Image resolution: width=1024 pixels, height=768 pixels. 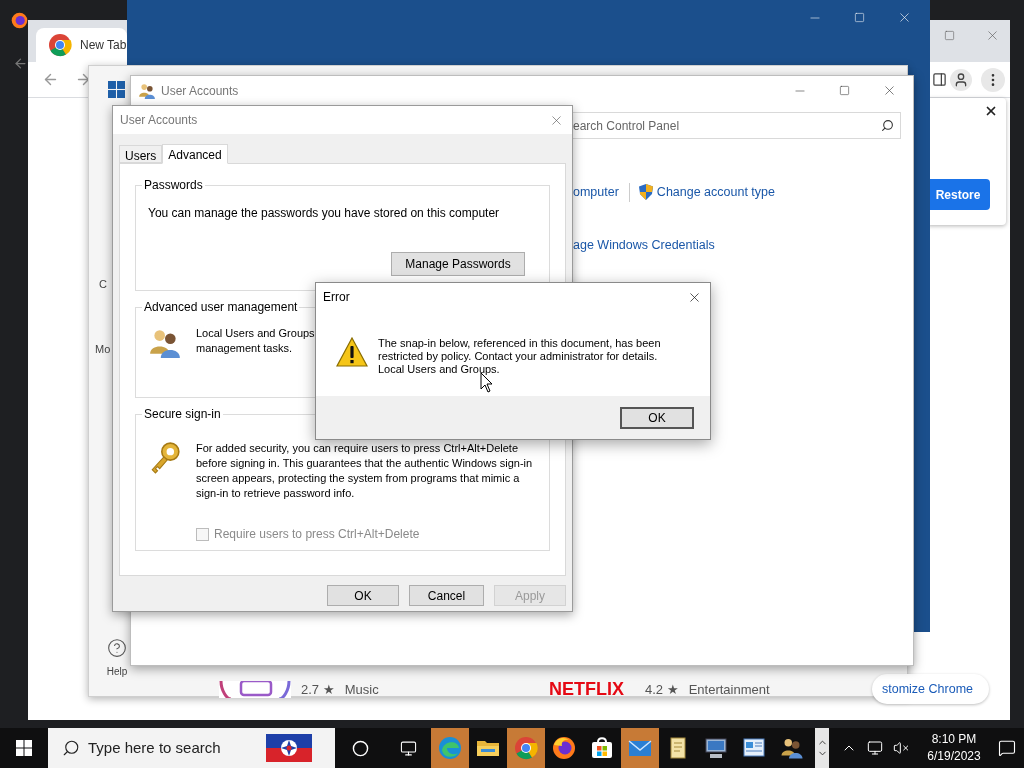 What do you see at coordinates (662, 689) in the screenshot?
I see `app-rating: 4.2 ★` at bounding box center [662, 689].